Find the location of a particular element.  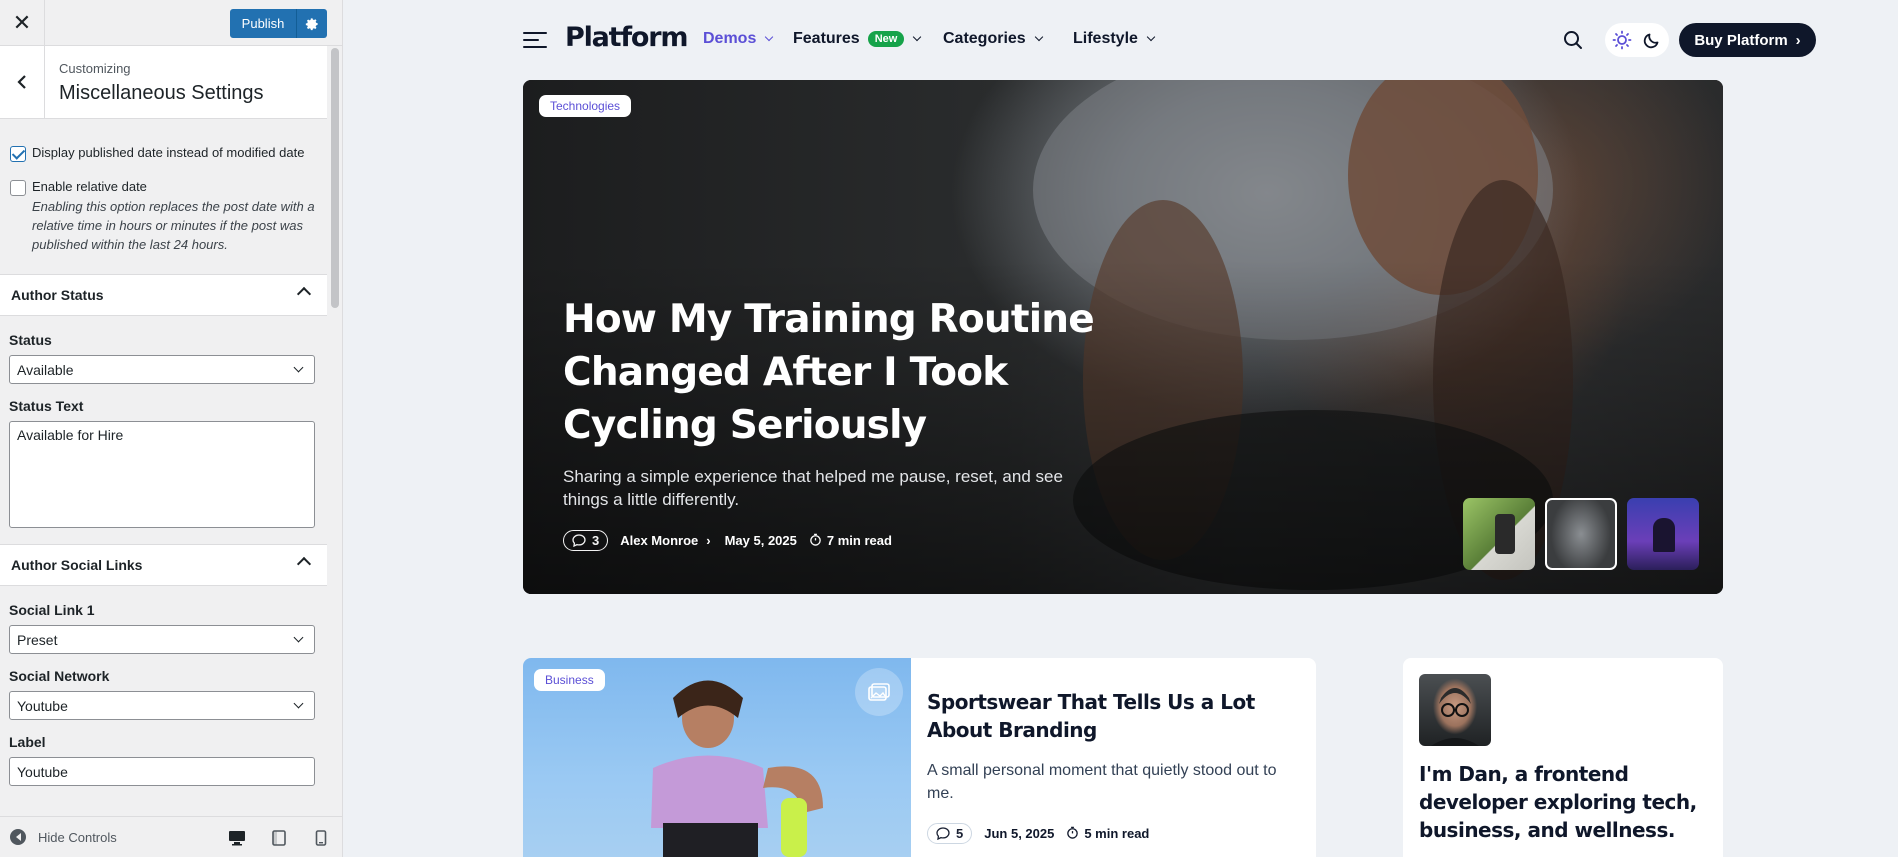

desktop-preview-icon is located at coordinates (237, 838).